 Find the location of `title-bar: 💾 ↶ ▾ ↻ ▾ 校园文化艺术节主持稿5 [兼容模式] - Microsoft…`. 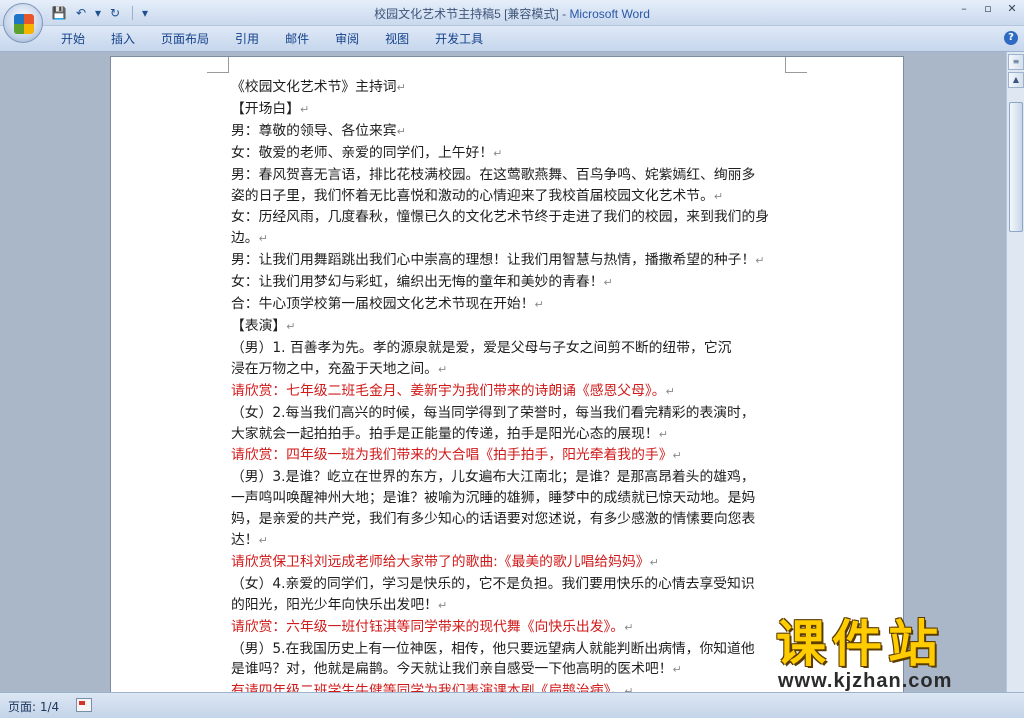

title-bar: 💾 ↶ ▾ ↻ ▾ 校园文化艺术节主持稿5 [兼容模式] - Microsoft… is located at coordinates (512, 13).